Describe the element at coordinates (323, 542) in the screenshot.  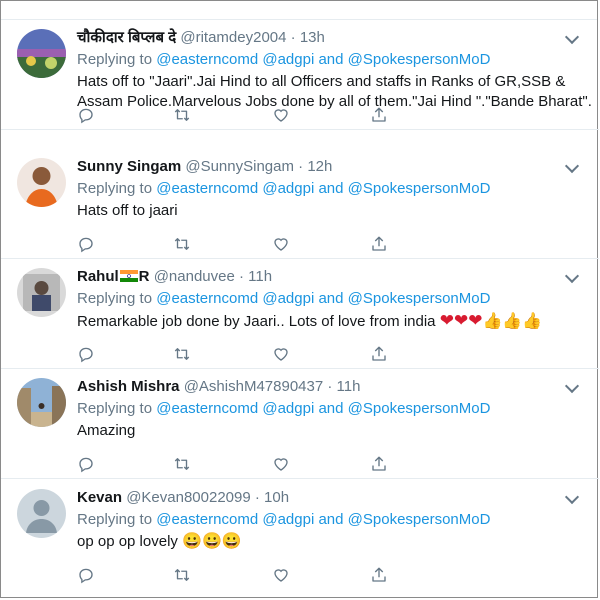
I see `tweet-text: op op op lovely 😀😀😀` at that location.